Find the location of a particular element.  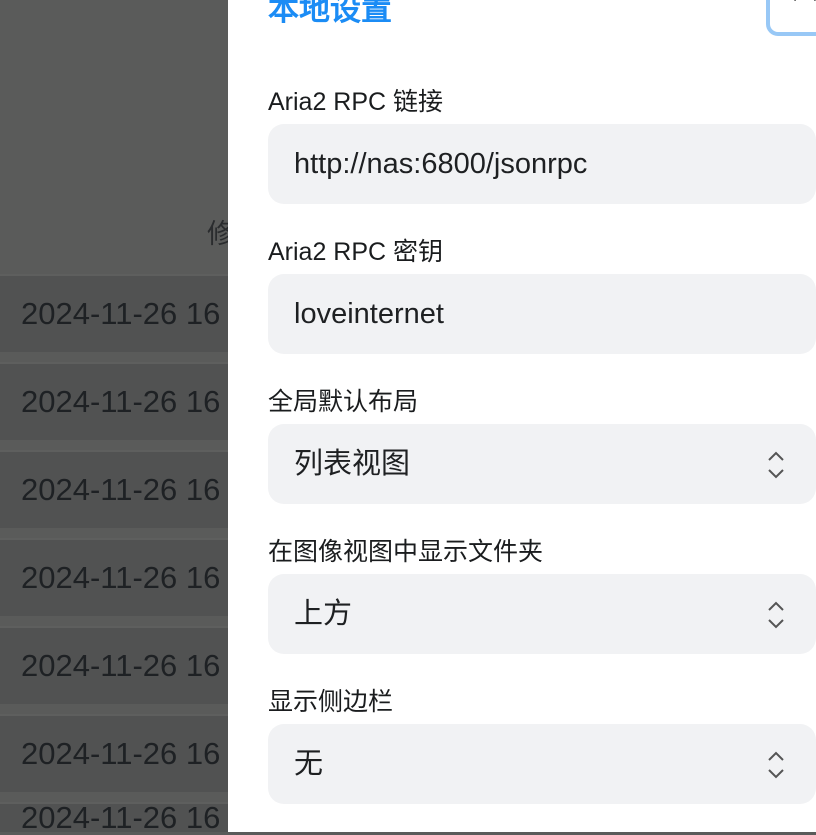

rpc-url-value: http://nas:6800/jsonrpc is located at coordinates (441, 164).